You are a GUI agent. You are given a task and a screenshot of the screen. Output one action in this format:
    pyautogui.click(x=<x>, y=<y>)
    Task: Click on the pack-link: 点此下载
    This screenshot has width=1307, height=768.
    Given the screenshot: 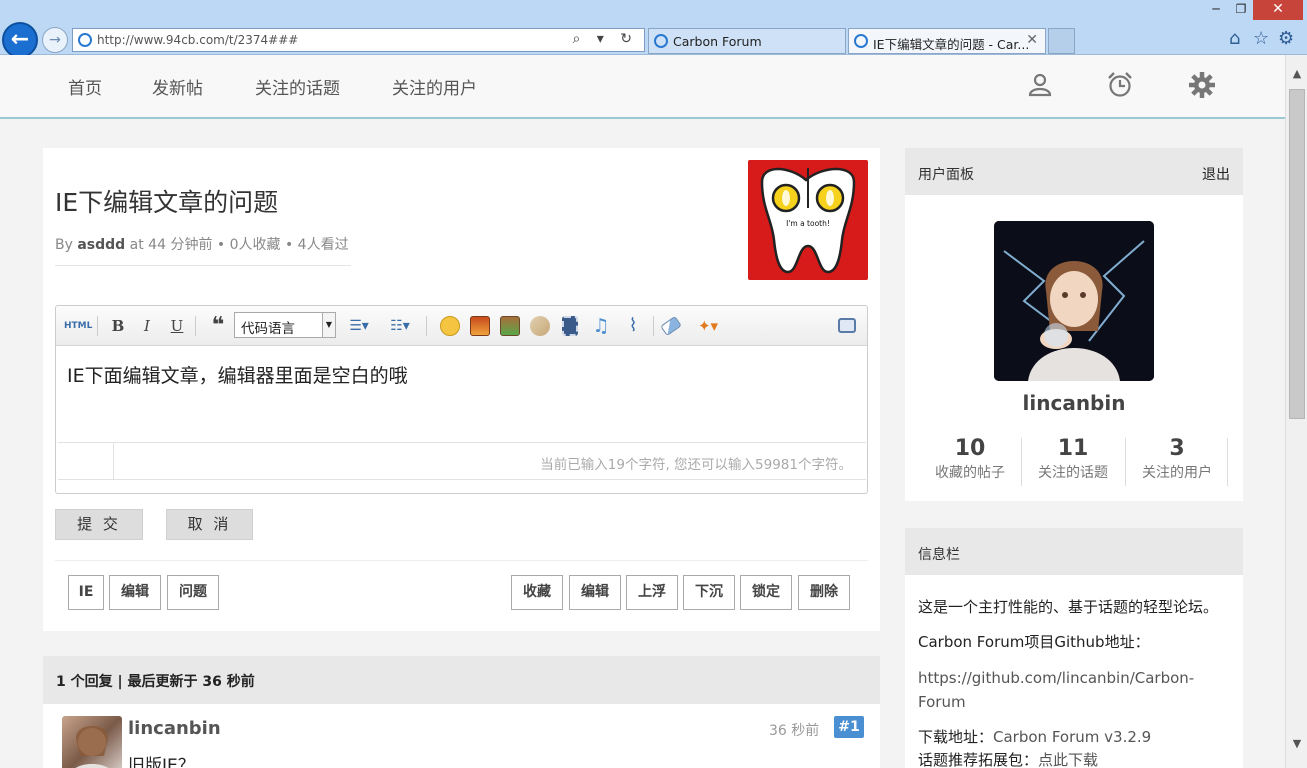 What is the action you would take?
    pyautogui.click(x=1068, y=759)
    